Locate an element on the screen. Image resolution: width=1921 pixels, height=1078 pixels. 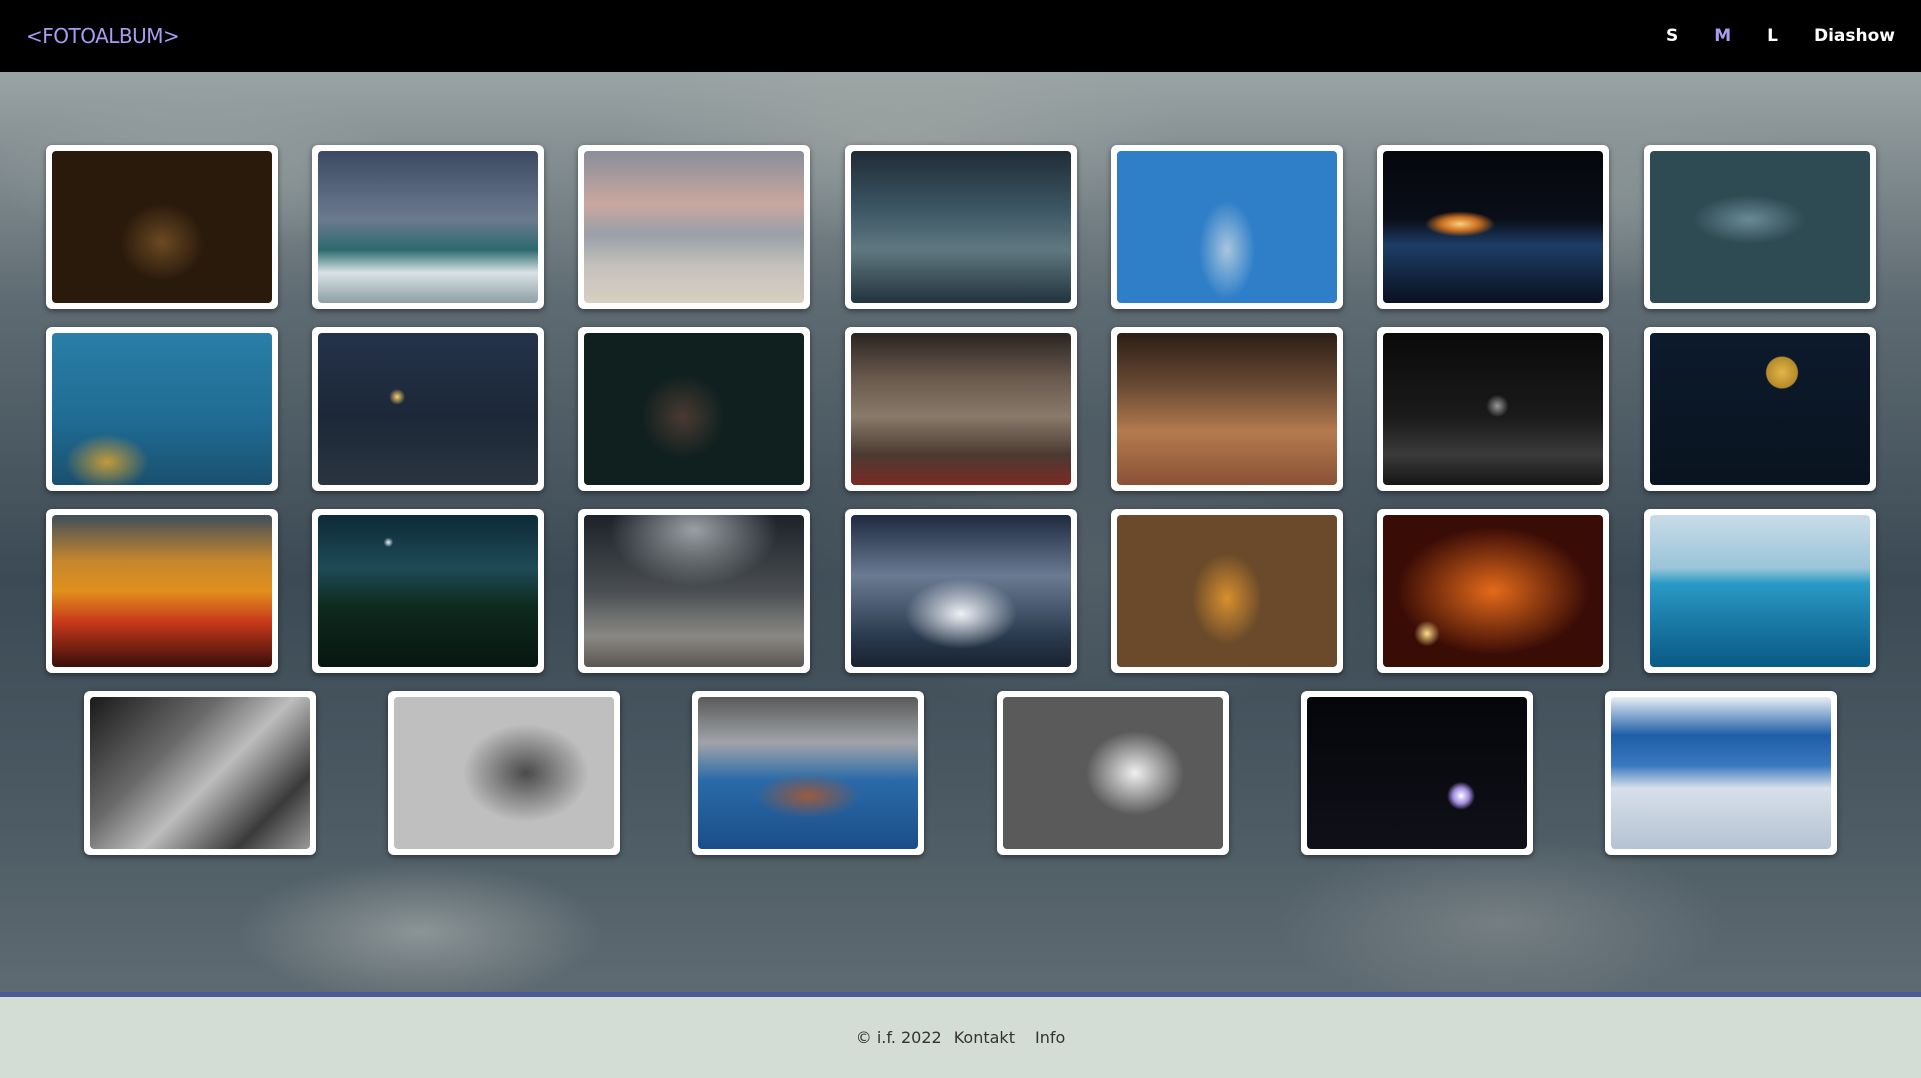
brand-logo-link: <FOTOALBUM> is located at coordinates (103, 36).